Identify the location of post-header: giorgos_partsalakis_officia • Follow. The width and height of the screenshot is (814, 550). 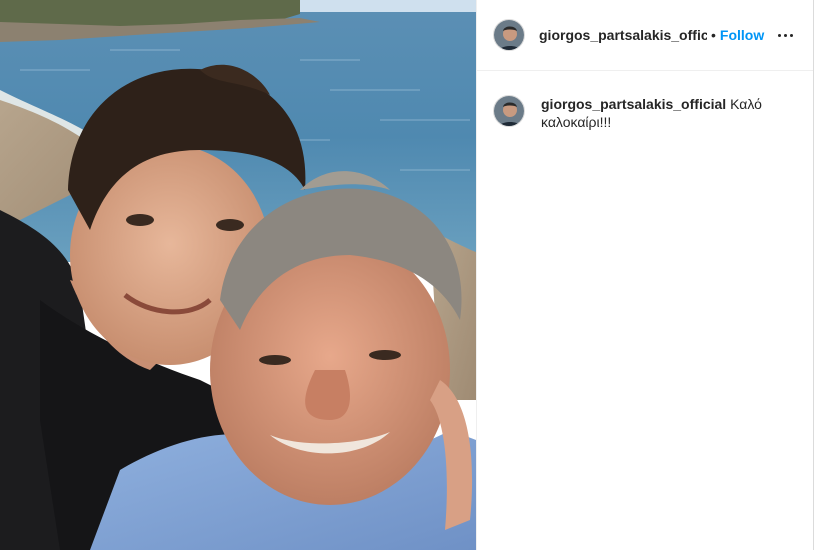
(645, 35).